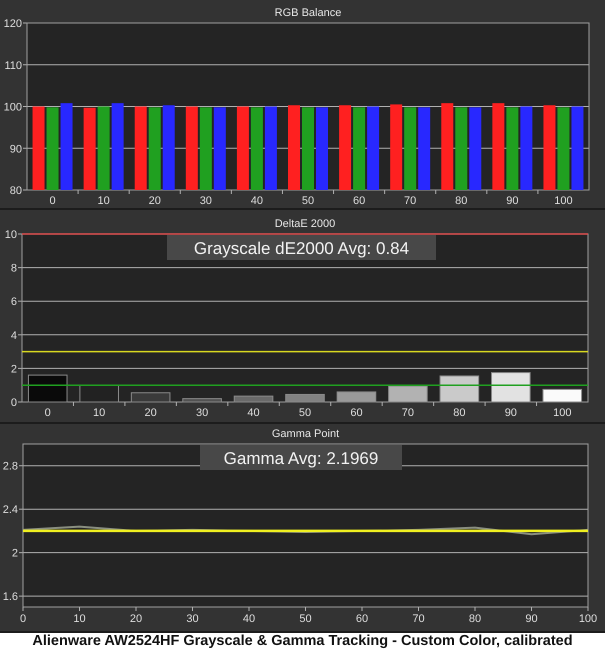  Describe the element at coordinates (10, 510) in the screenshot. I see `axis-label: 2.4` at that location.